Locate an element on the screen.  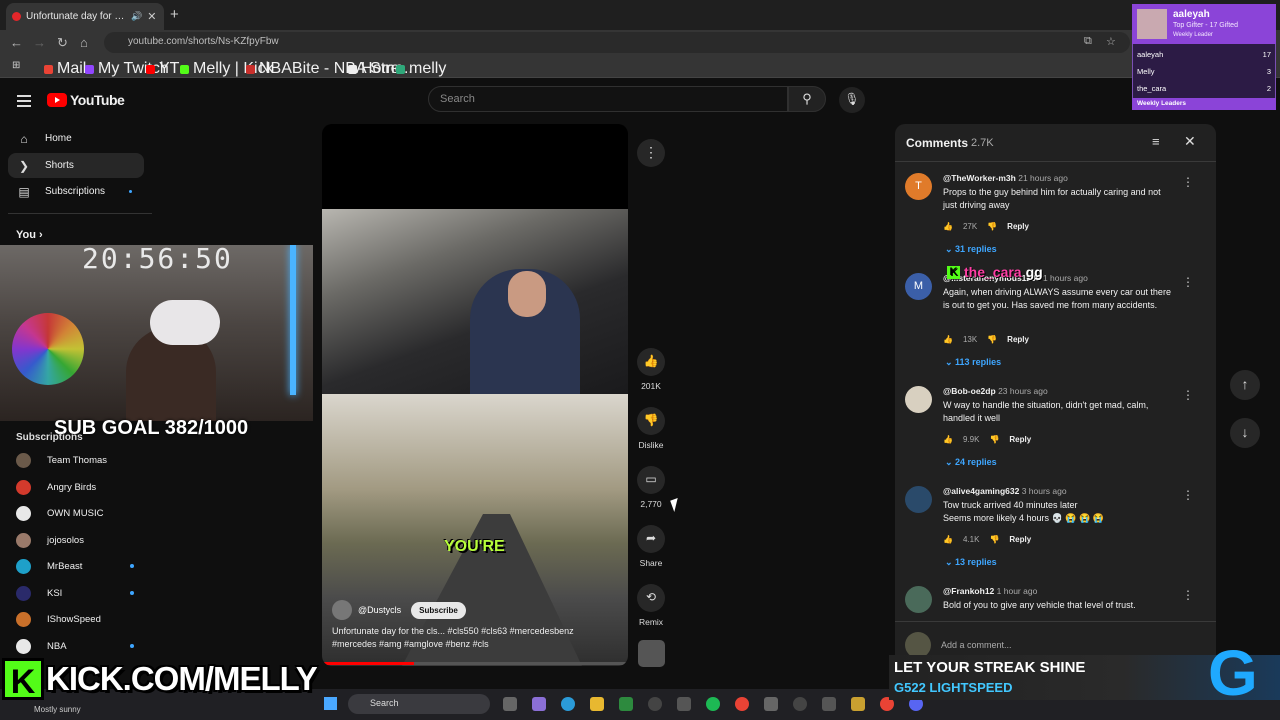
share-button: ➦ Share is located at coordinates (651, 546).